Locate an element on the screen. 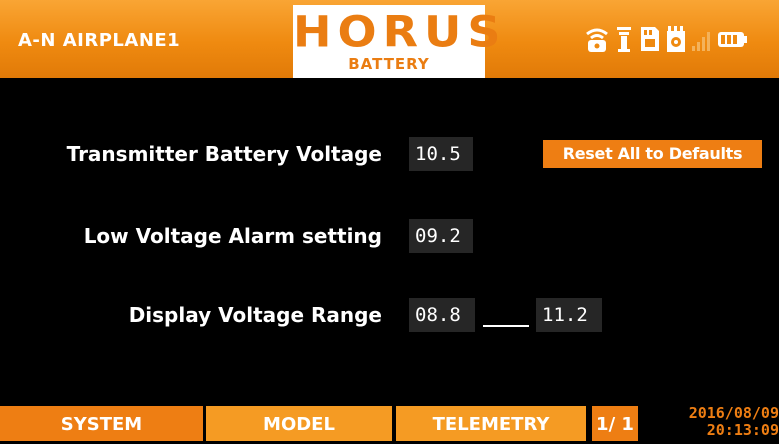 This screenshot has height=444, width=779. display-range-label: Display Voltage Range is located at coordinates (255, 315).